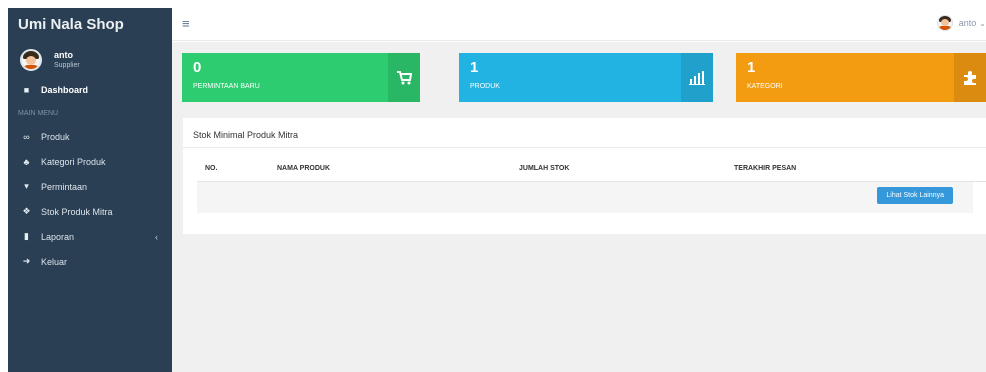  I want to click on bar-chart-icon, so click(697, 77).